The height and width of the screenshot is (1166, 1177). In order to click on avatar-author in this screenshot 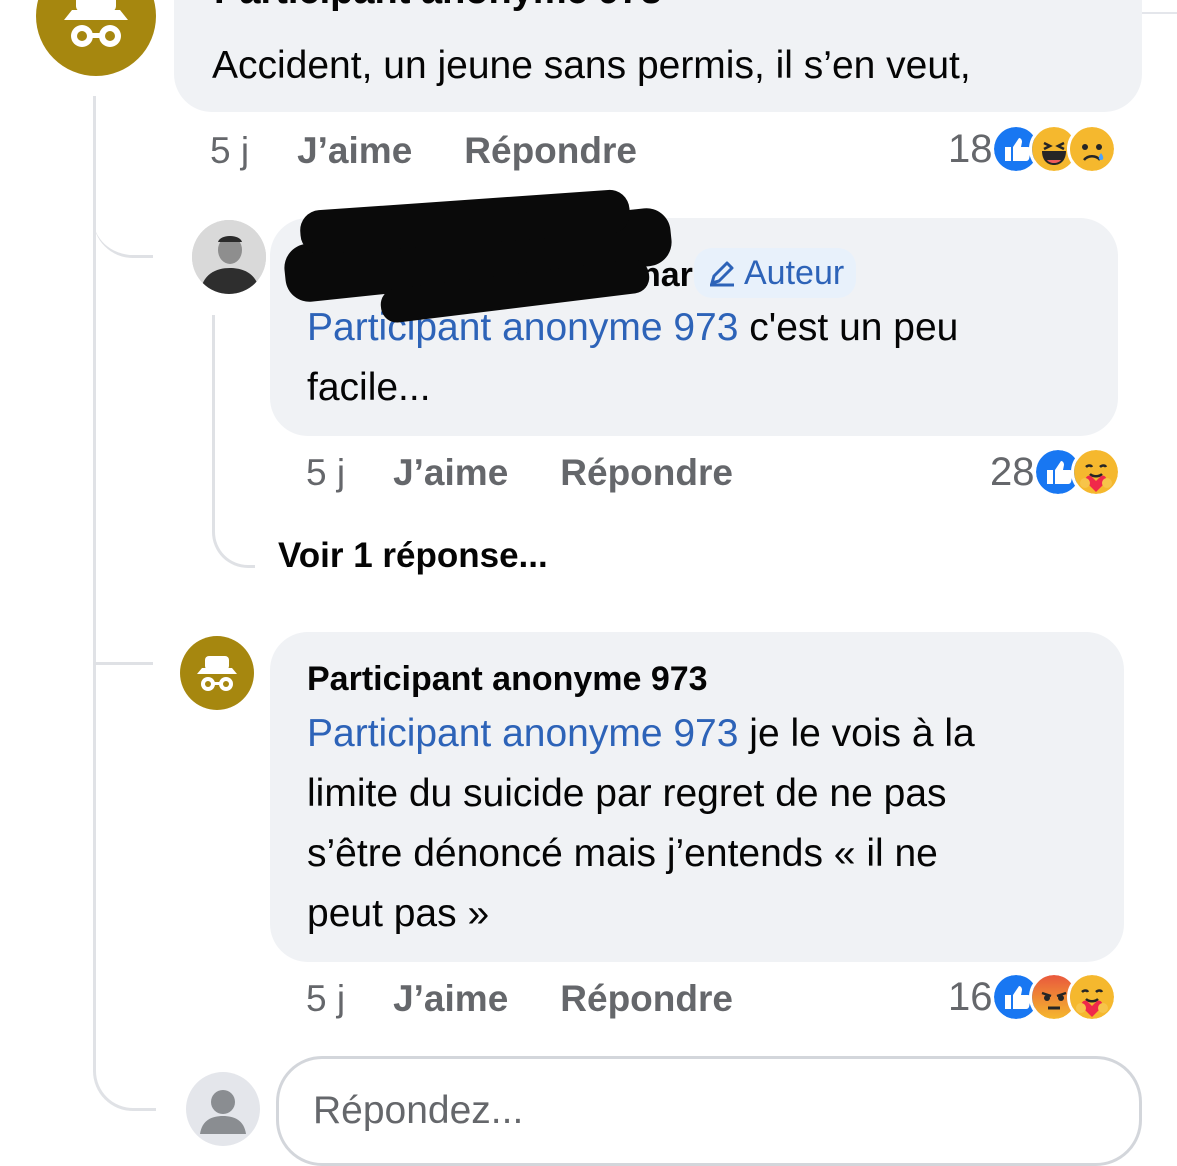, I will do `click(229, 257)`.